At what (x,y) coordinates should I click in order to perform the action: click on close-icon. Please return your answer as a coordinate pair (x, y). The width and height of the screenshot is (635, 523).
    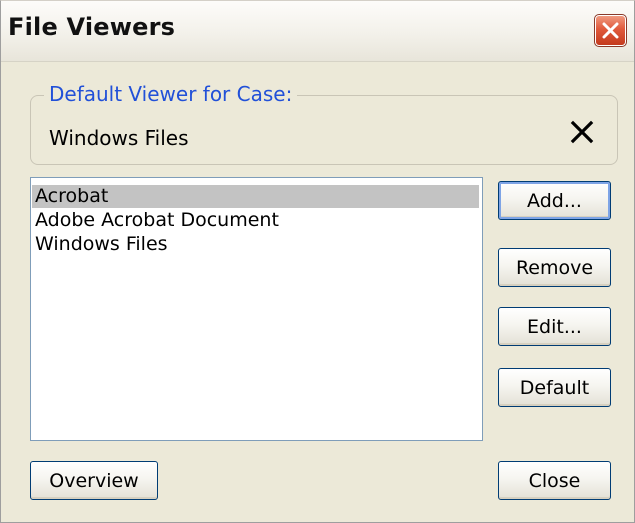
    Looking at the image, I should click on (610, 30).